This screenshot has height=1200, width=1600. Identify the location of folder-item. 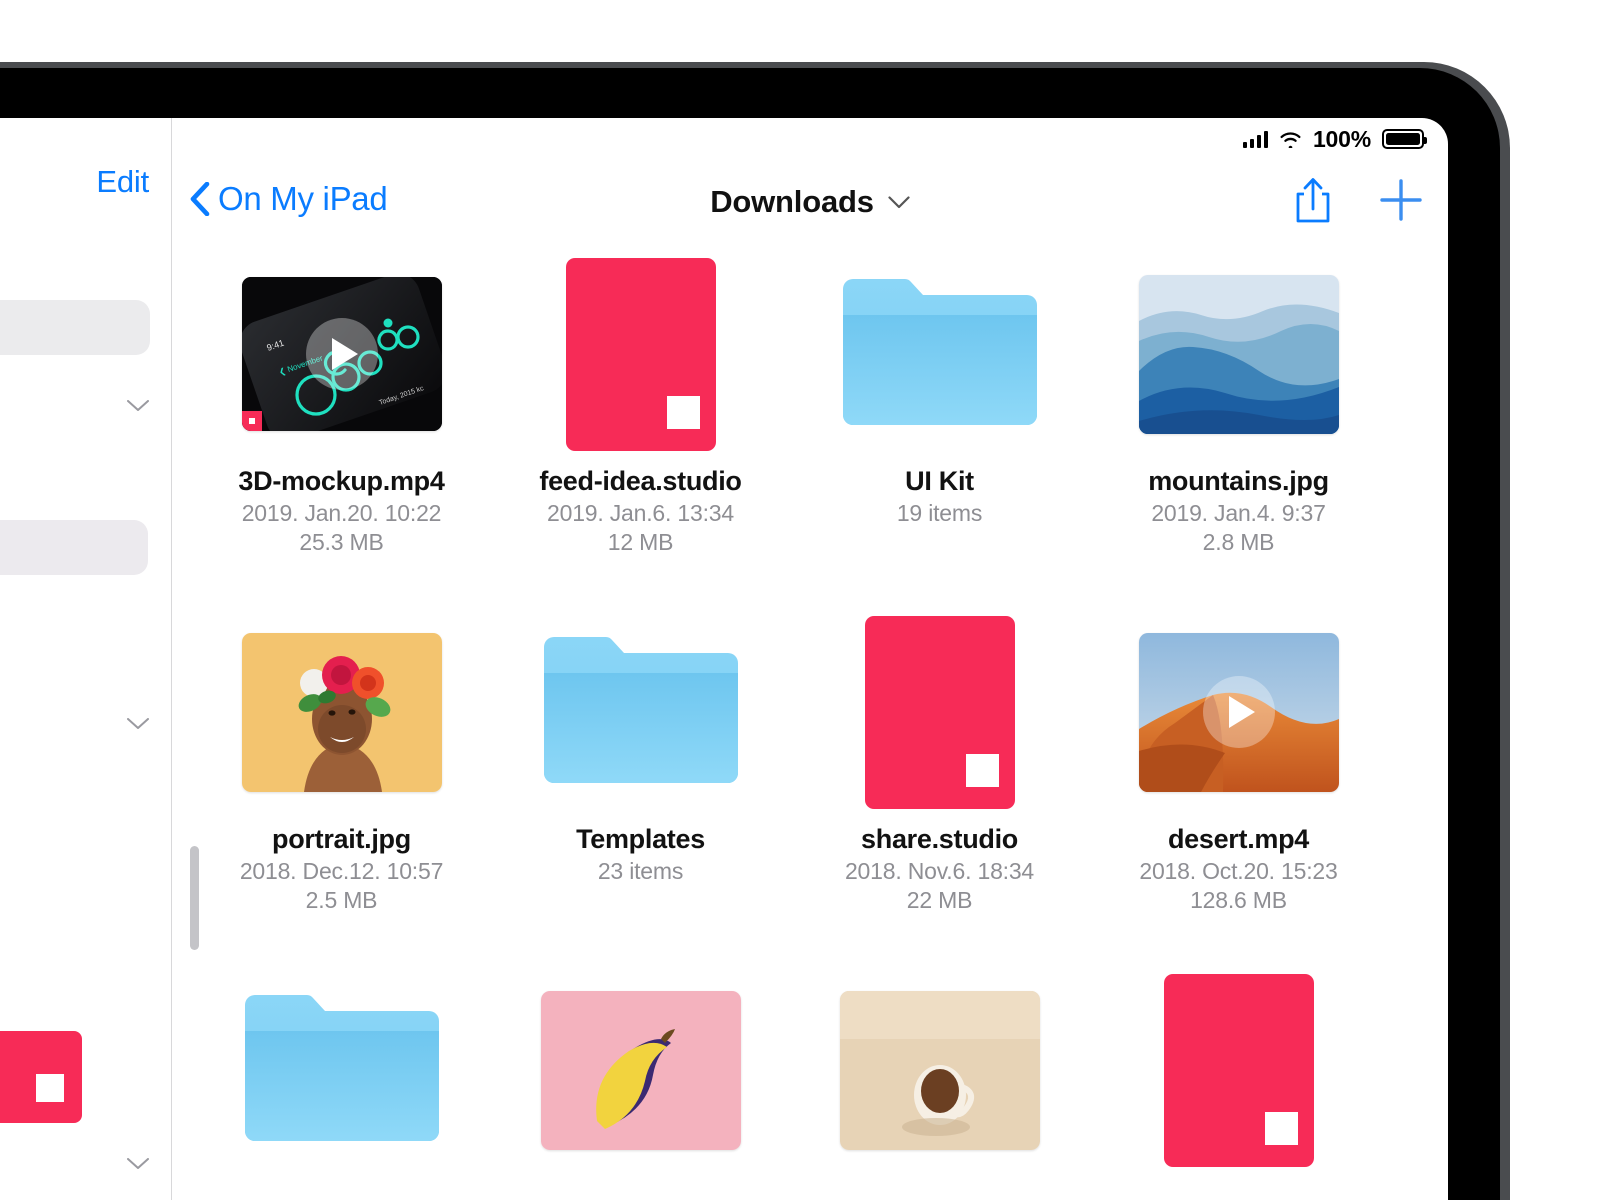
(341, 1082).